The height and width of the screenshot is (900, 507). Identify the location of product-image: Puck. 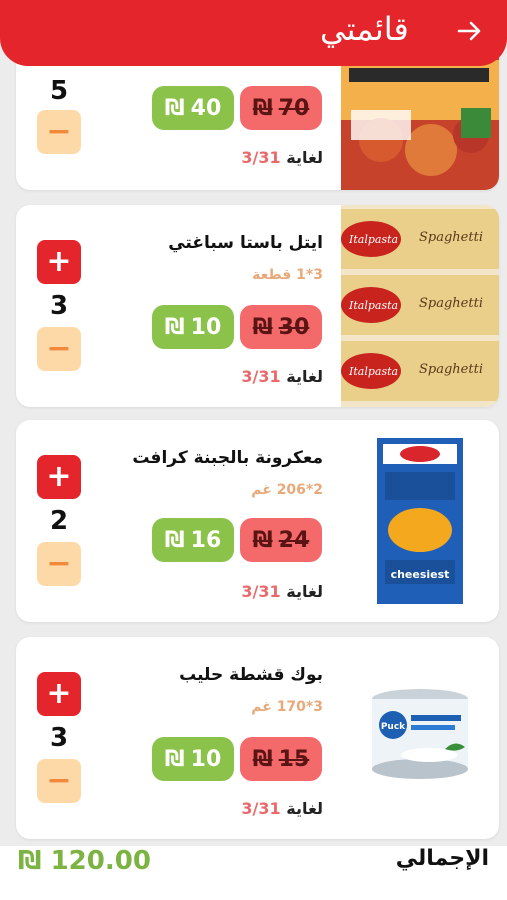
(420, 738).